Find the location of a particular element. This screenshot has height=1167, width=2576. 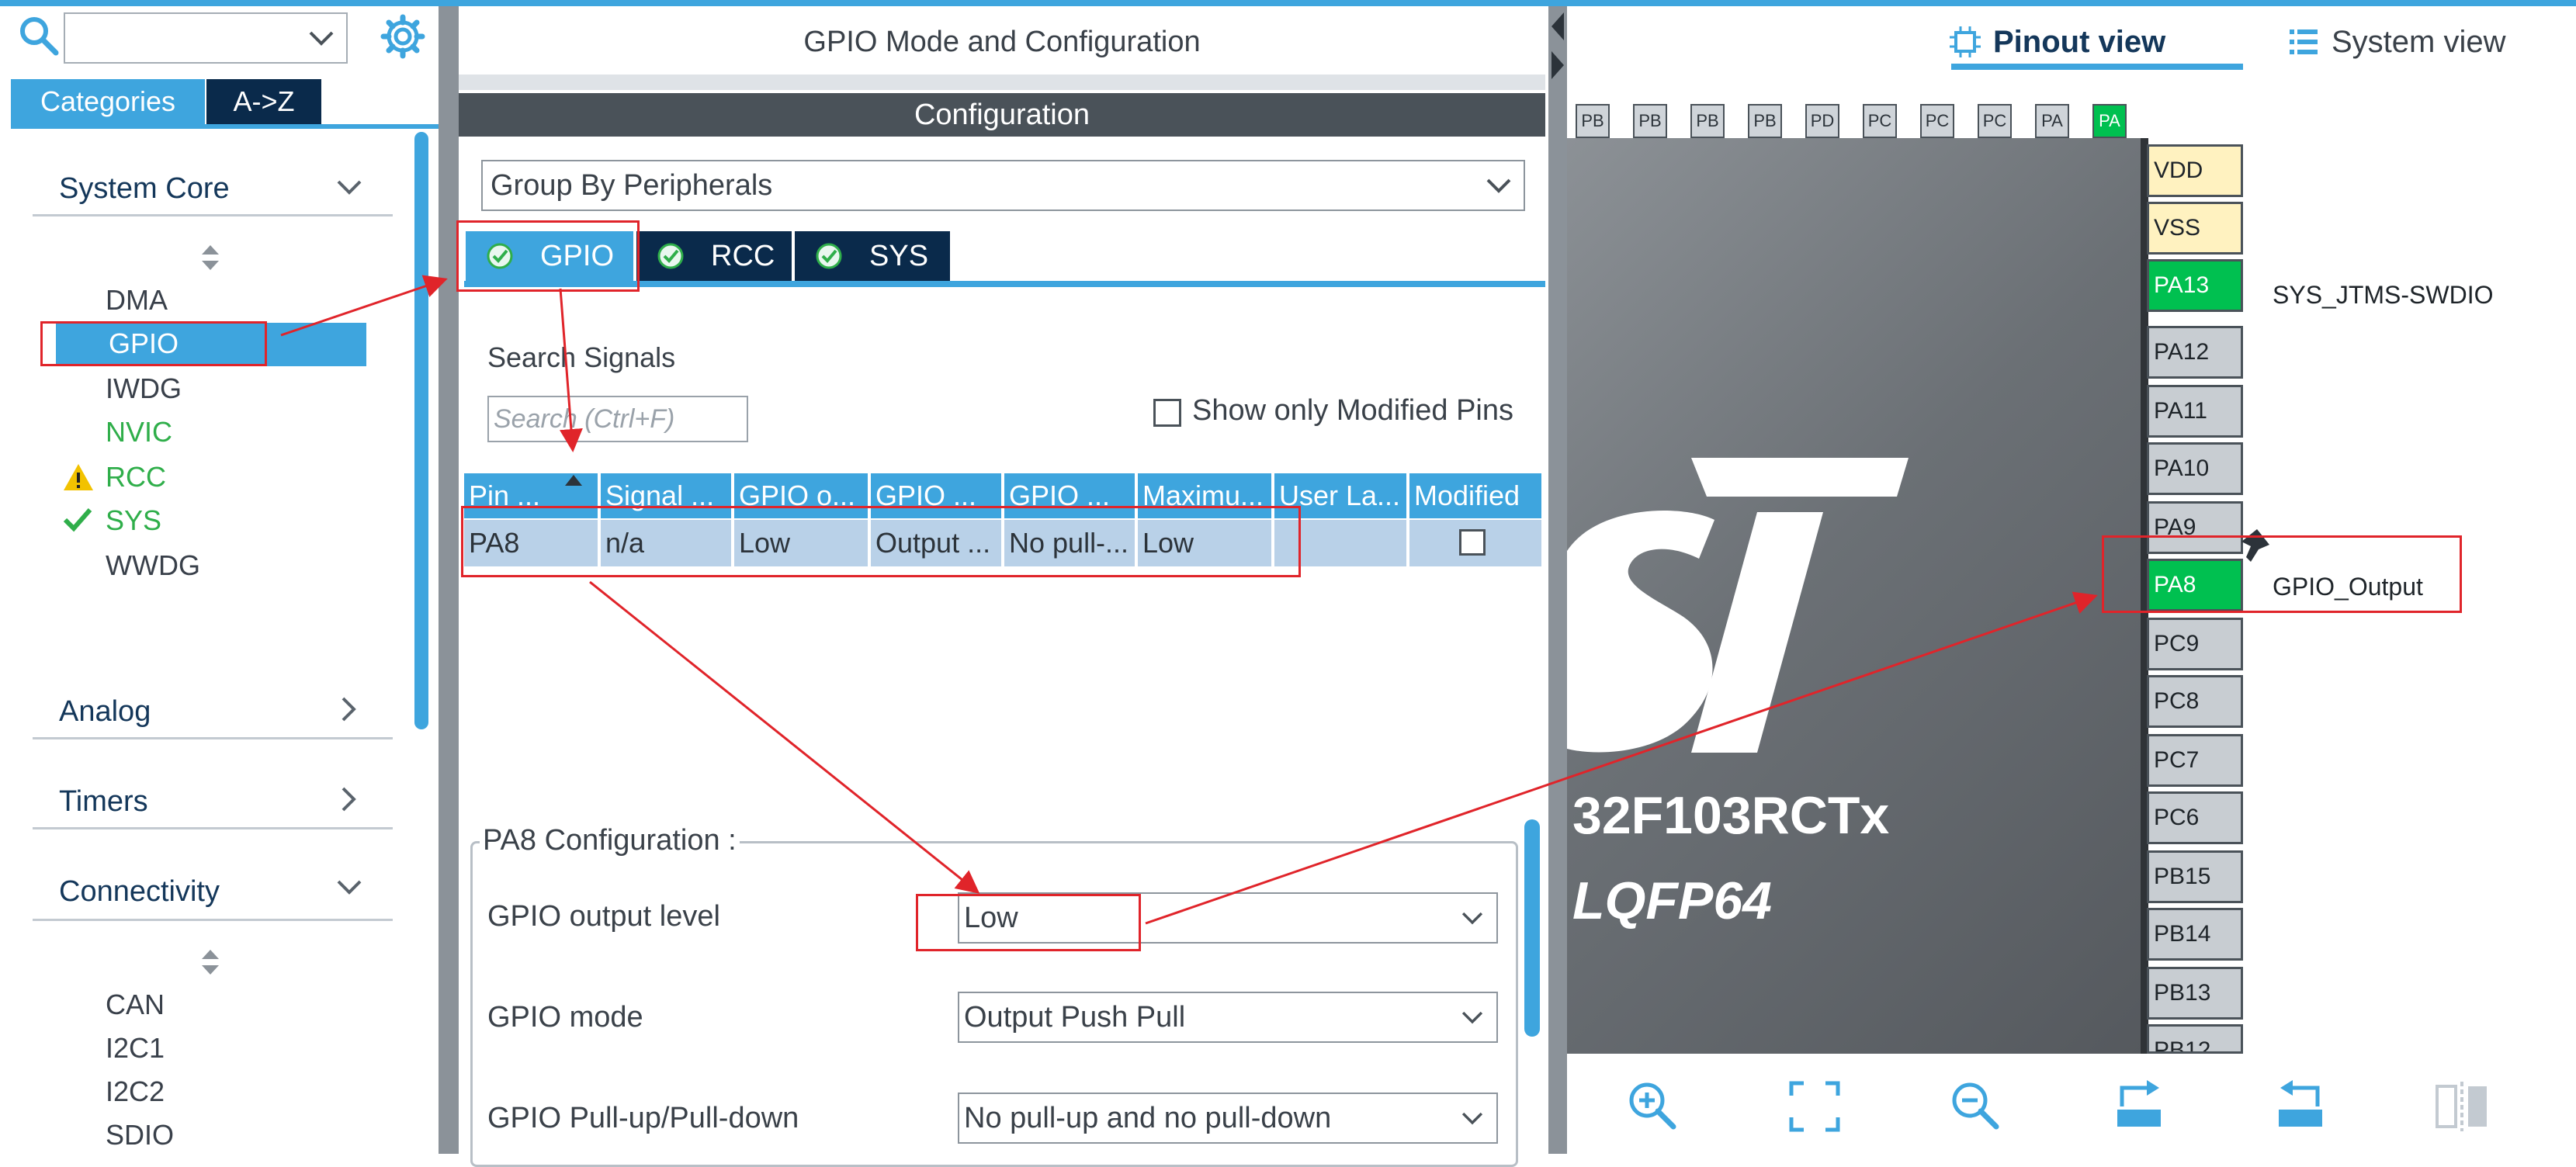

show-modified-checkbox is located at coordinates (1167, 413).